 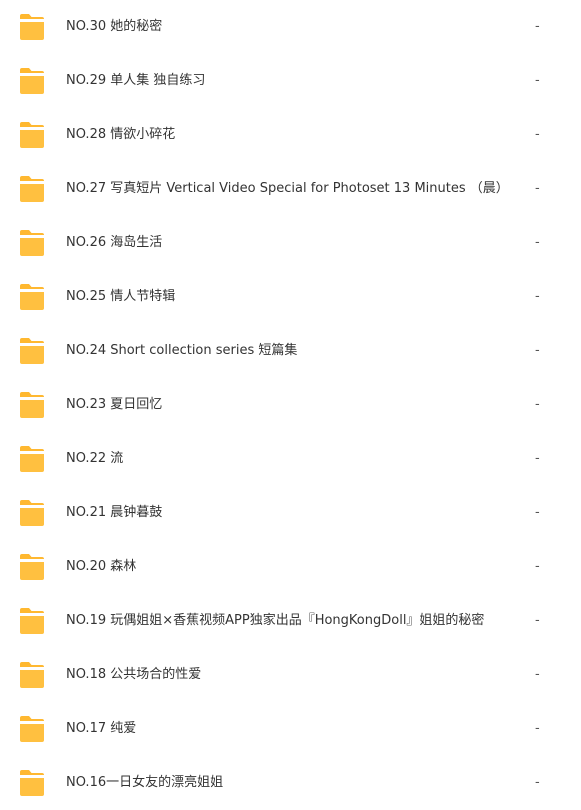 I want to click on file-name: NO.18 公共场合的性爱, so click(x=133, y=675).